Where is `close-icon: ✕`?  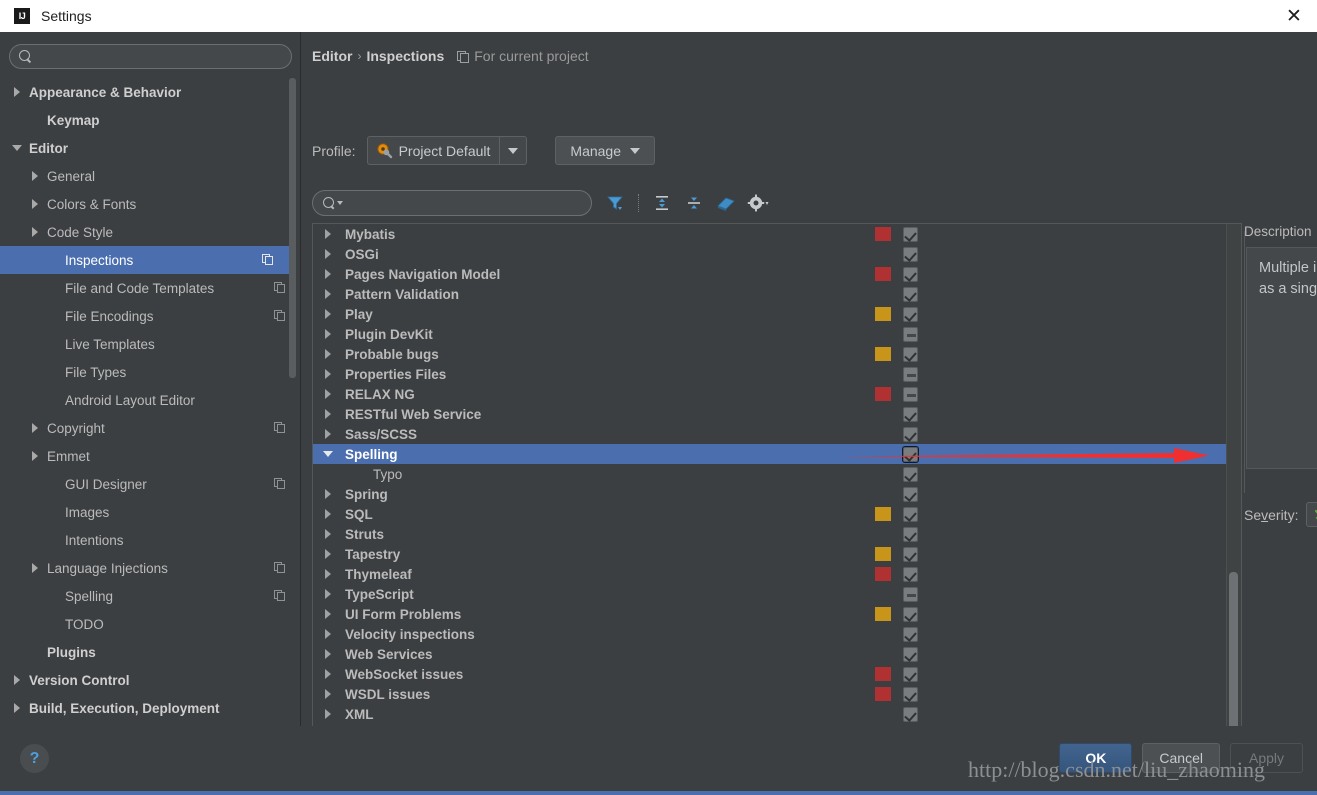 close-icon: ✕ is located at coordinates (1294, 16).